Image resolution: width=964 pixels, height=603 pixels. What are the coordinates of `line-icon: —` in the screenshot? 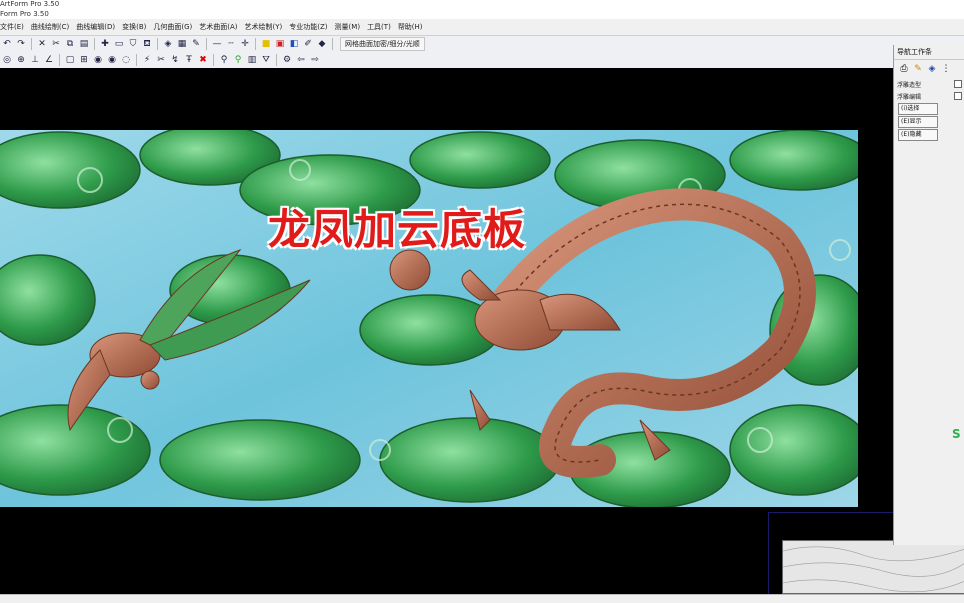 It's located at (217, 44).